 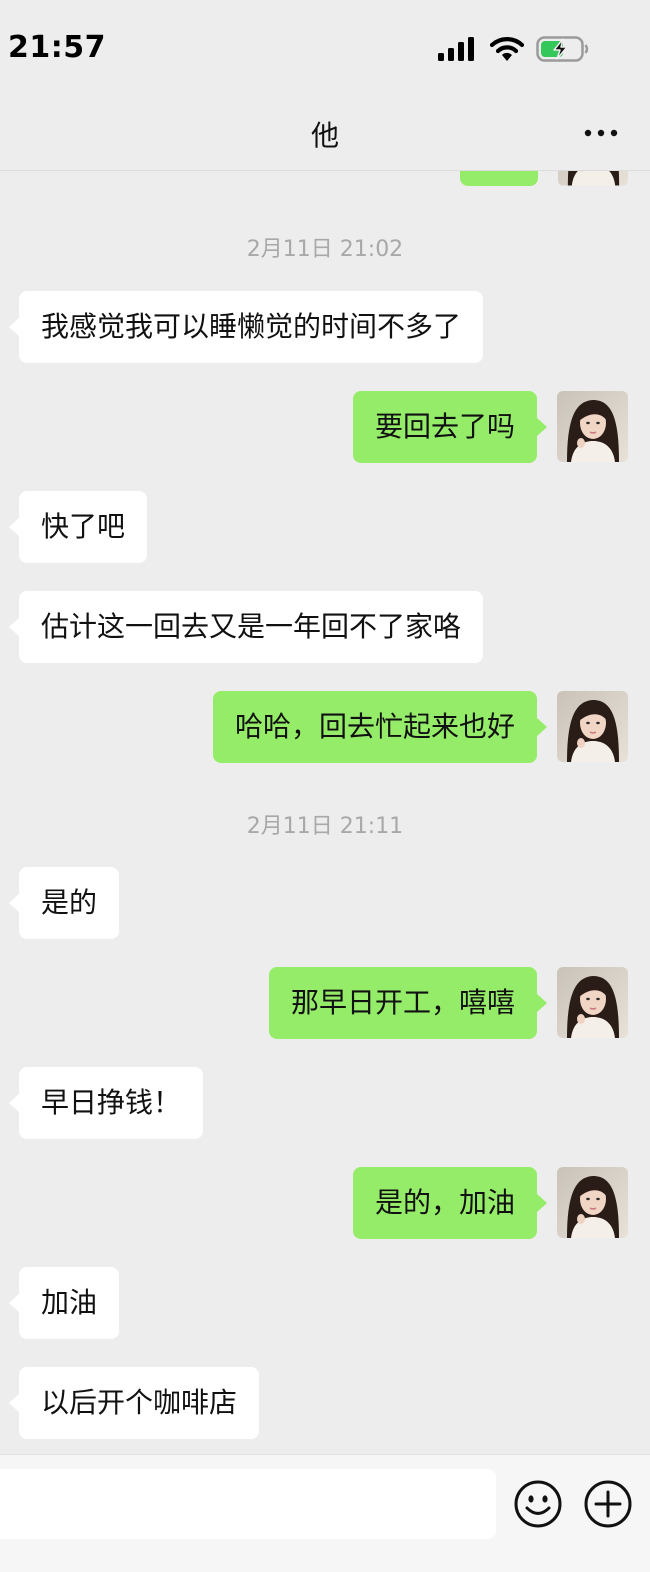 I want to click on chat-title: 他, so click(x=324, y=135).